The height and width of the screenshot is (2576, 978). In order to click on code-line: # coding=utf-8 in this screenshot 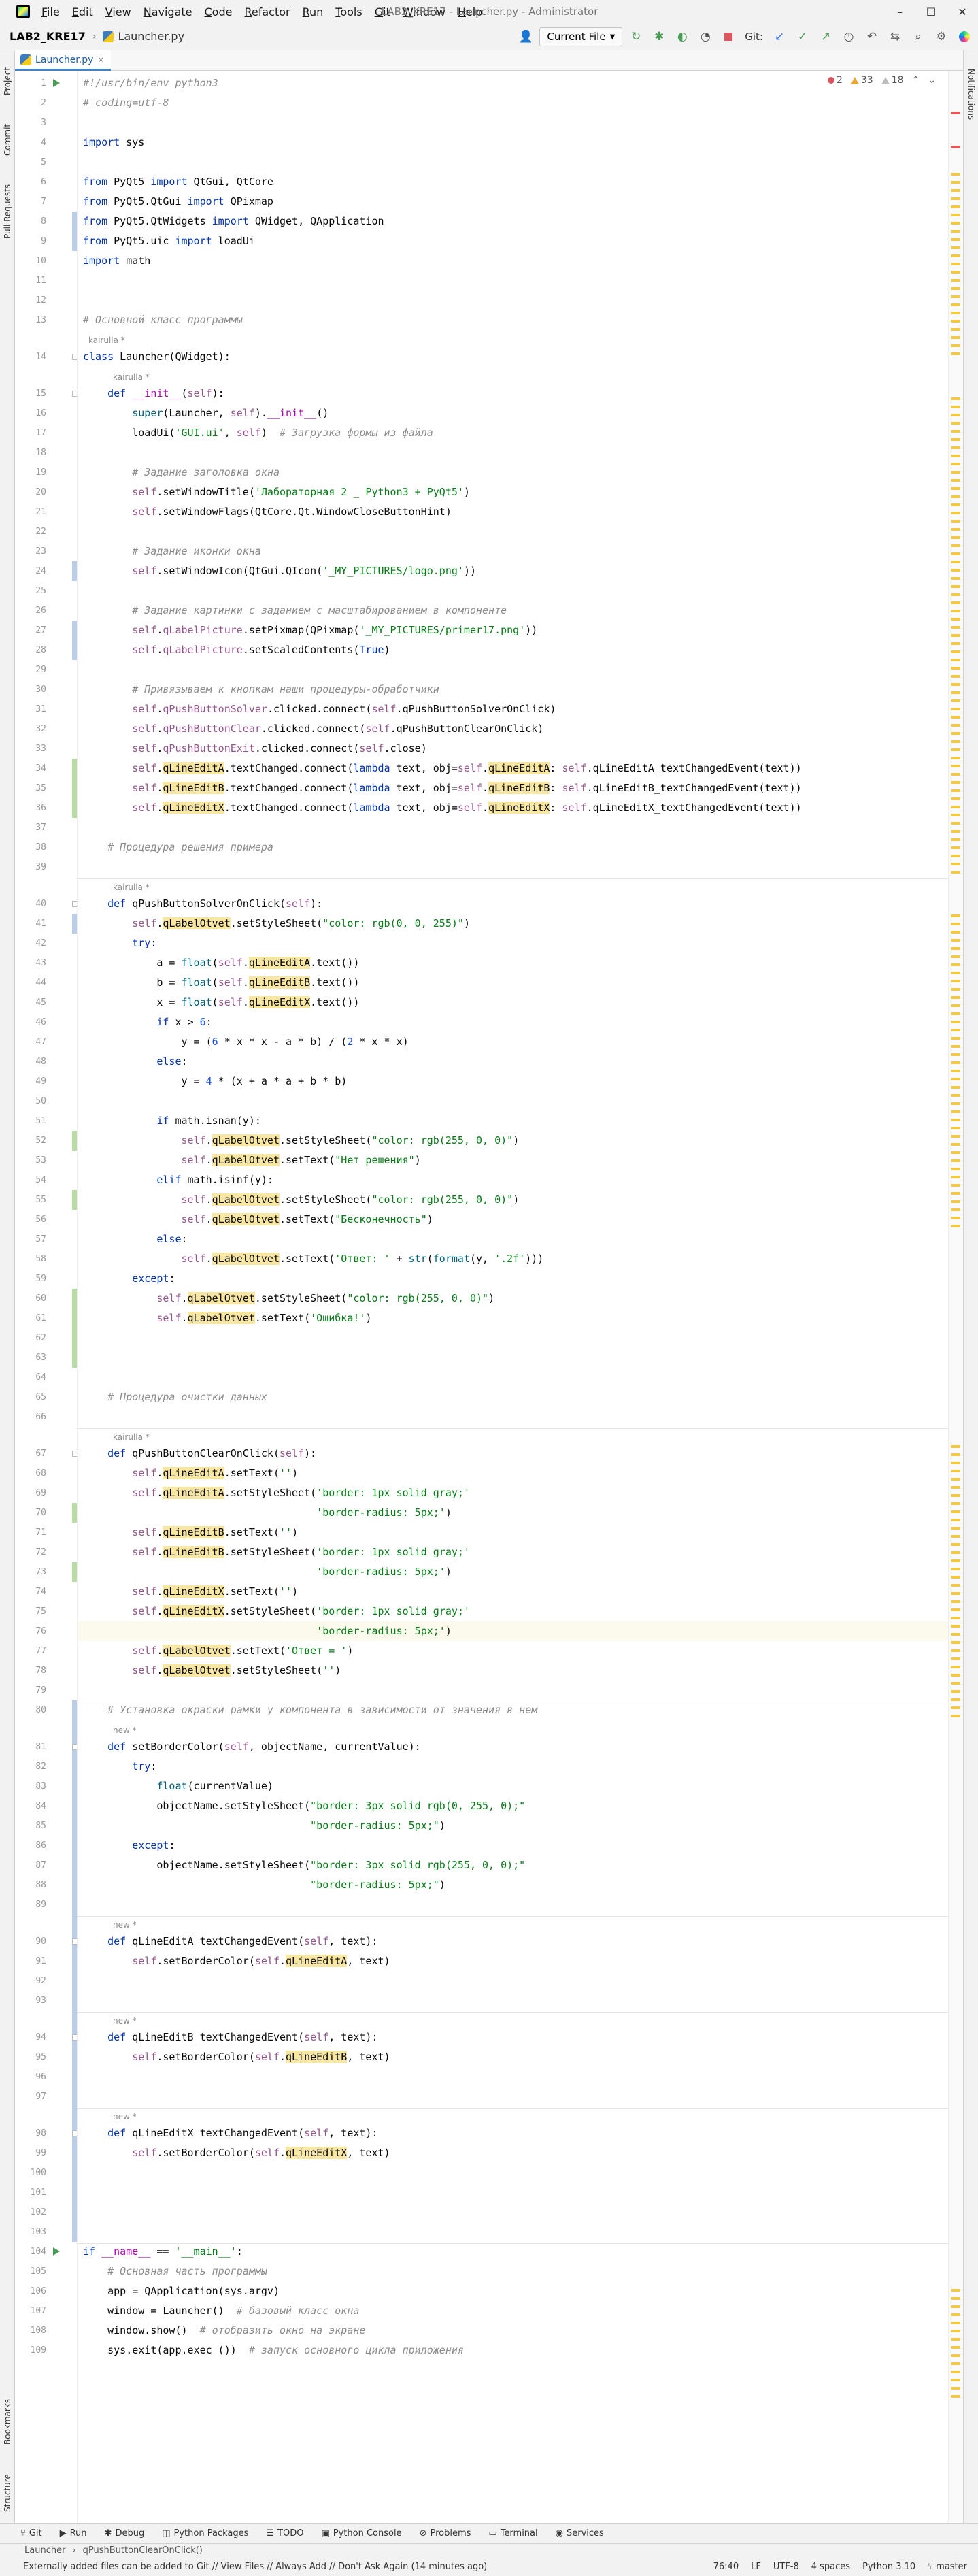, I will do `click(513, 103)`.